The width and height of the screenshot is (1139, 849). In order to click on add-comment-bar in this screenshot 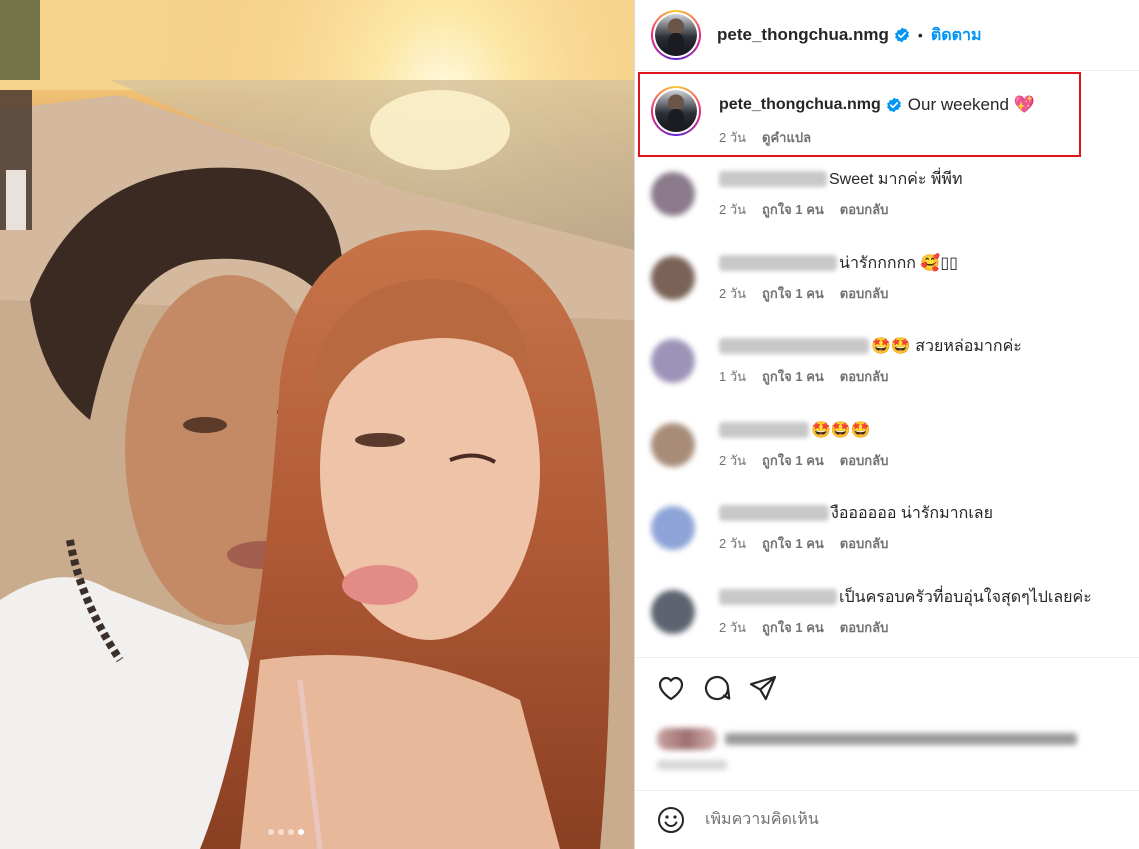, I will do `click(887, 819)`.